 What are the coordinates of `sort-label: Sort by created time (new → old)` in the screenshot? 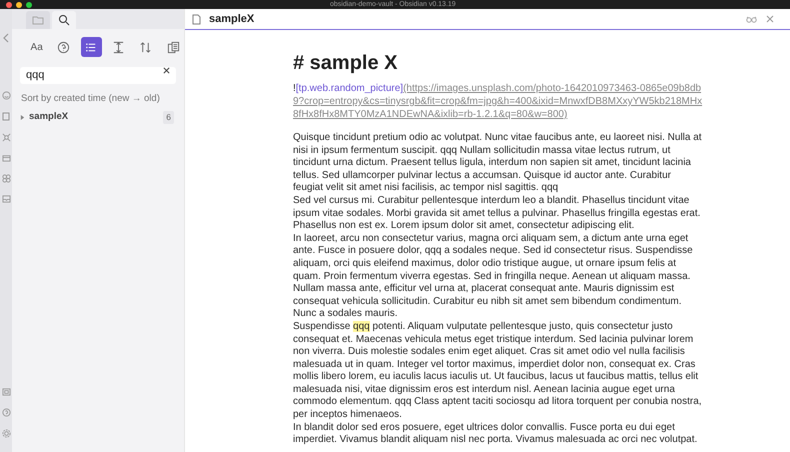 It's located at (91, 99).